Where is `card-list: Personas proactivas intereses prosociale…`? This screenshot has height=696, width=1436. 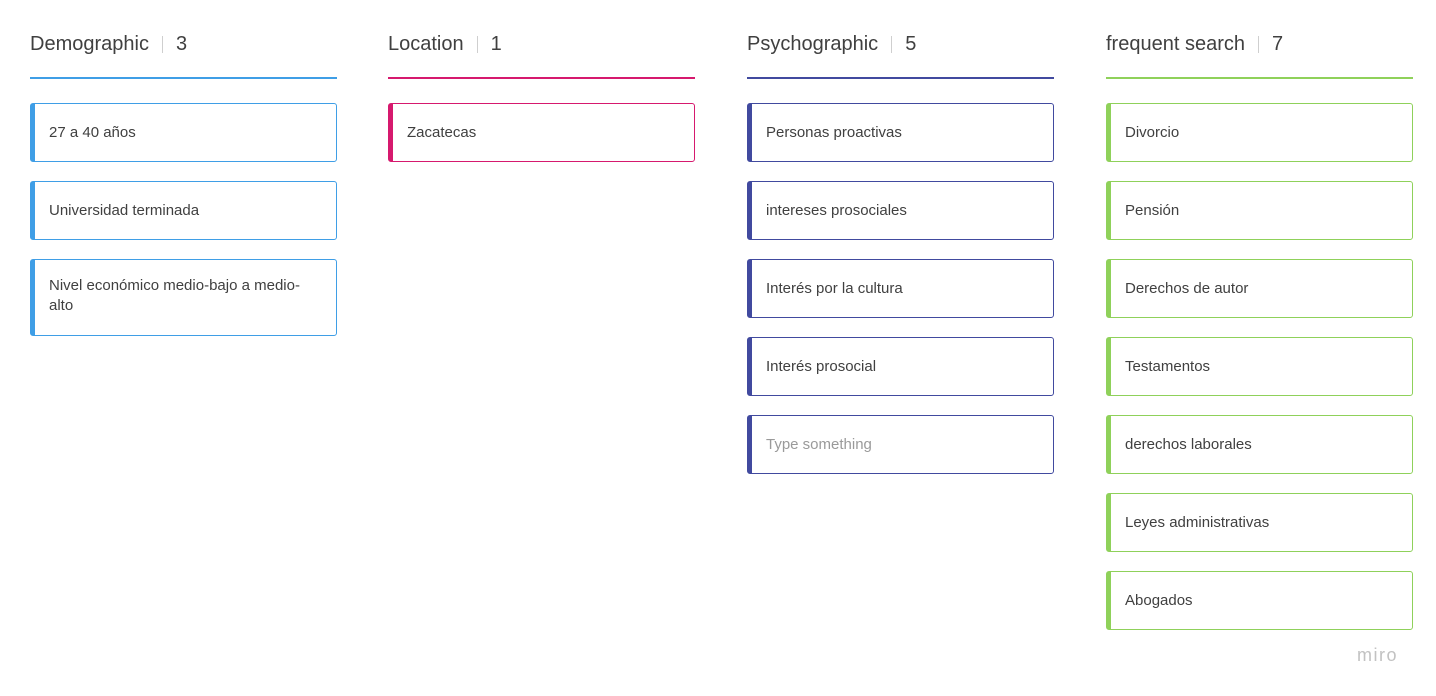 card-list: Personas proactivas intereses prosociale… is located at coordinates (900, 298).